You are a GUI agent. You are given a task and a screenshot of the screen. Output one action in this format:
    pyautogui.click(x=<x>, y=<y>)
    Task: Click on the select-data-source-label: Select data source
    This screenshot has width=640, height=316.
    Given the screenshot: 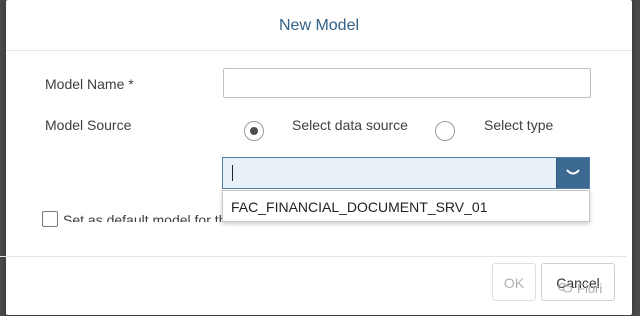 What is the action you would take?
    pyautogui.click(x=350, y=125)
    